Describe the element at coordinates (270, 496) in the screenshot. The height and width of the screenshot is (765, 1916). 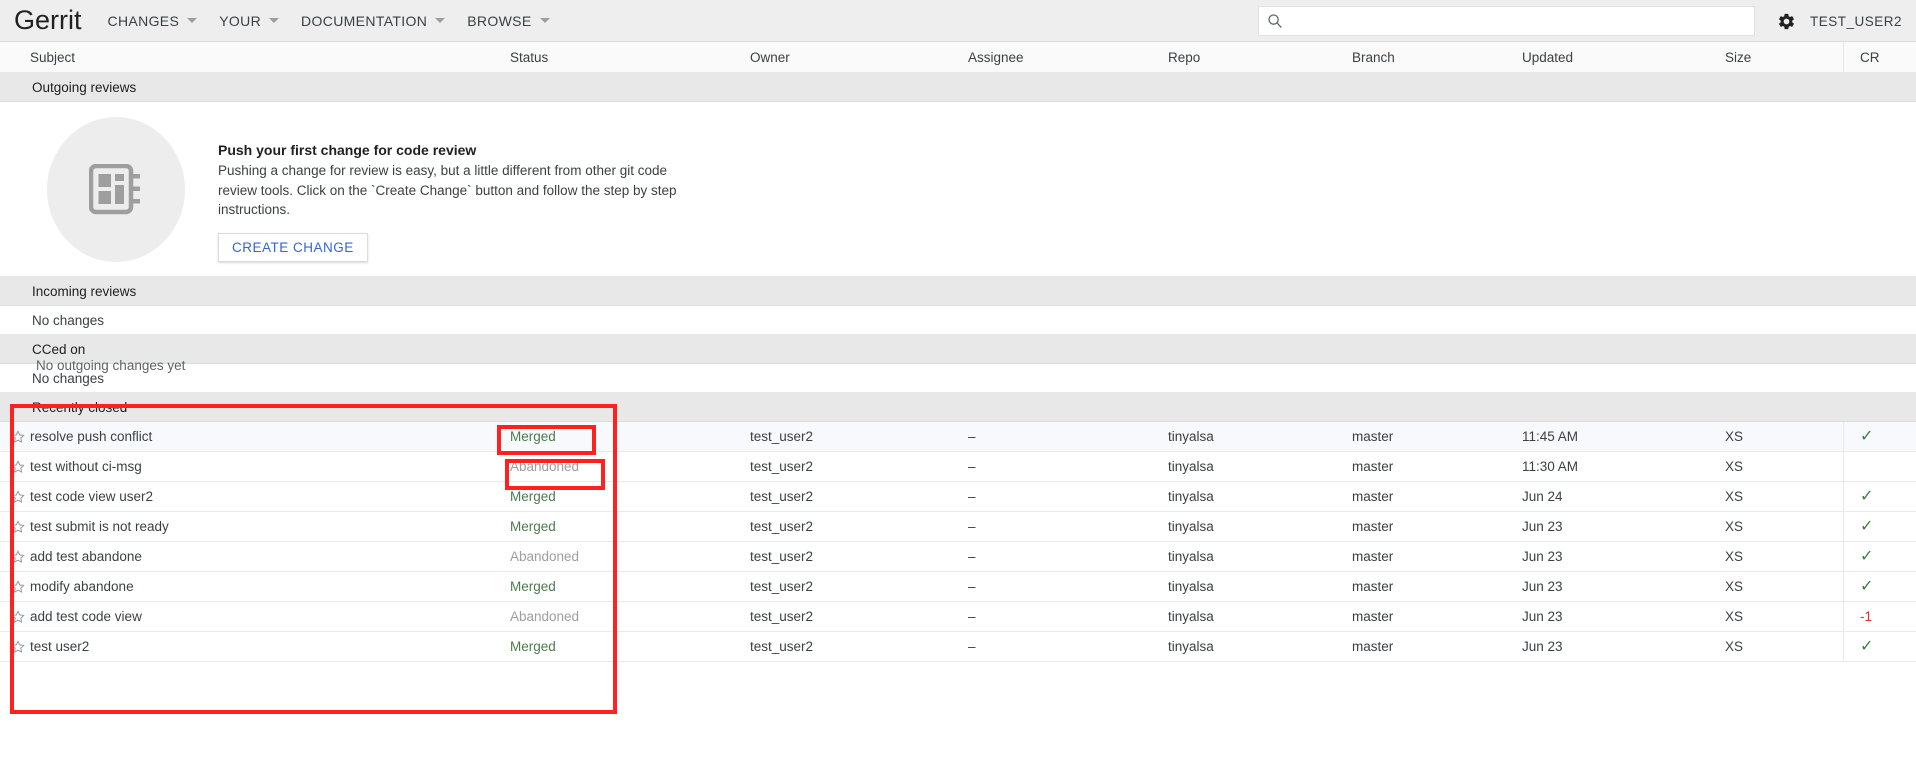
I see `row-subject: test code view user2` at that location.